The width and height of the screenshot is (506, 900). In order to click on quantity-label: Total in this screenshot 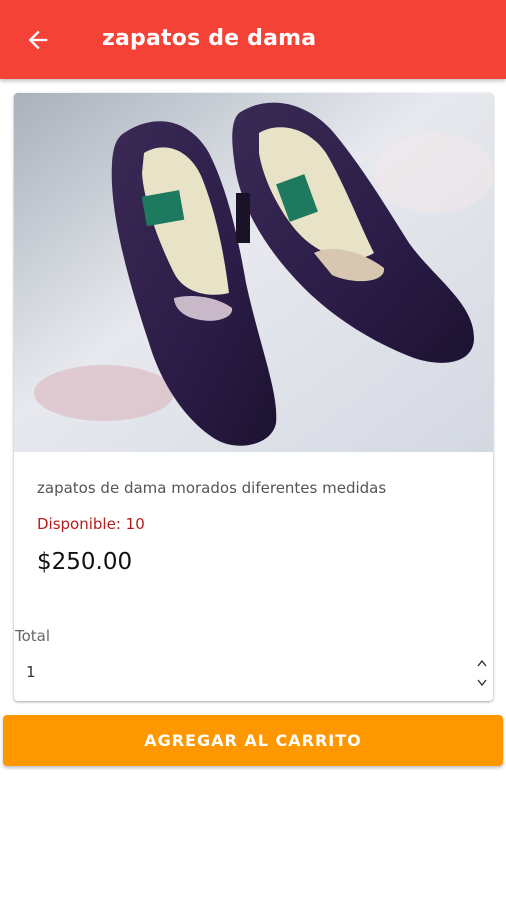, I will do `click(33, 636)`.